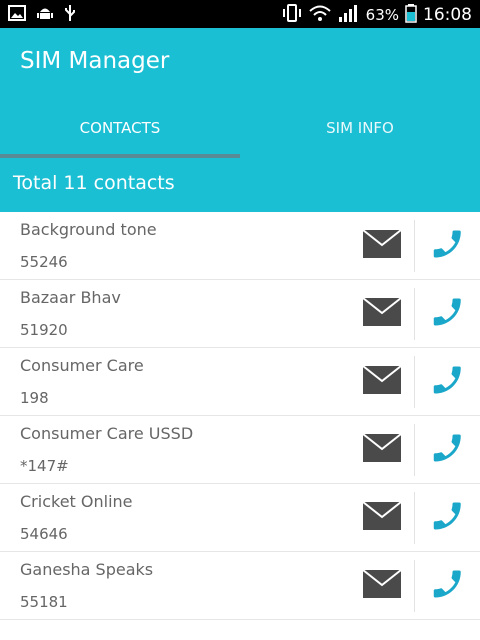  Describe the element at coordinates (44, 534) in the screenshot. I see `contact-number: 54646` at that location.